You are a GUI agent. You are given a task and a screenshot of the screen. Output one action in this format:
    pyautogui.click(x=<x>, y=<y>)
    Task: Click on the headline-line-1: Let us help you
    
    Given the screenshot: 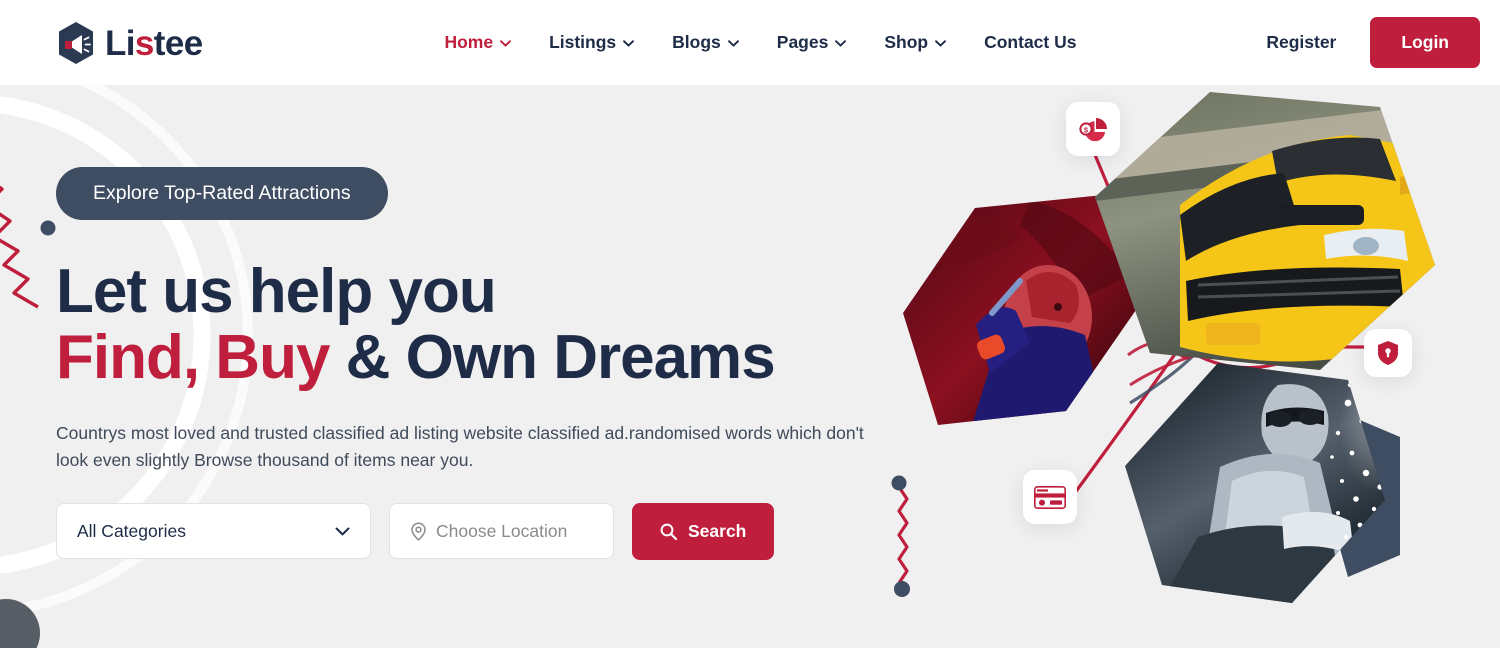 What is the action you would take?
    pyautogui.click(x=276, y=291)
    